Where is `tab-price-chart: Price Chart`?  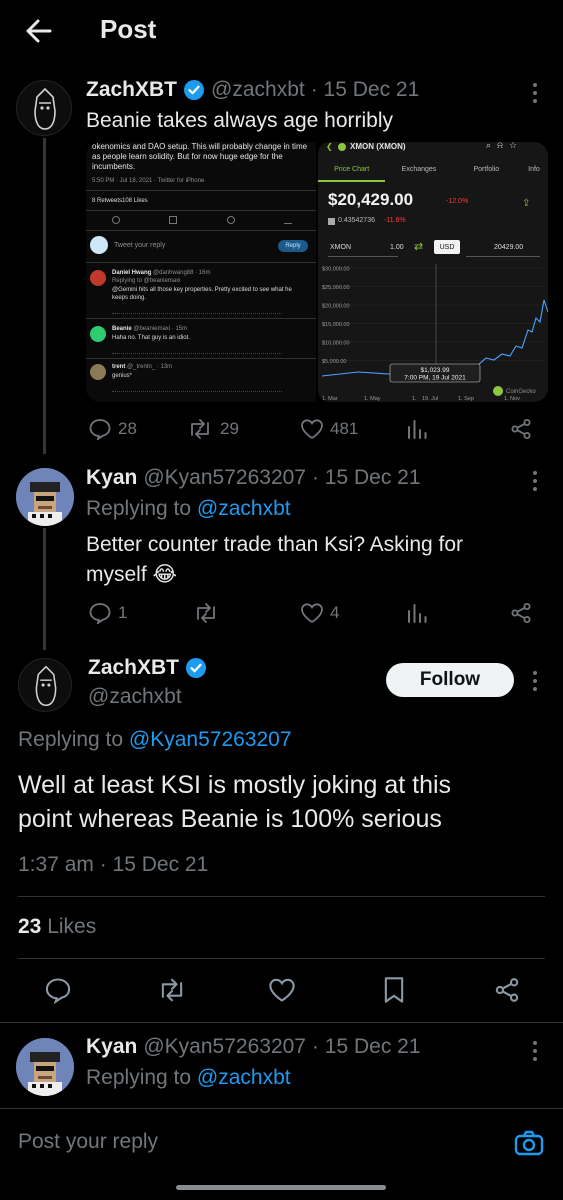 tab-price-chart: Price Chart is located at coordinates (352, 171).